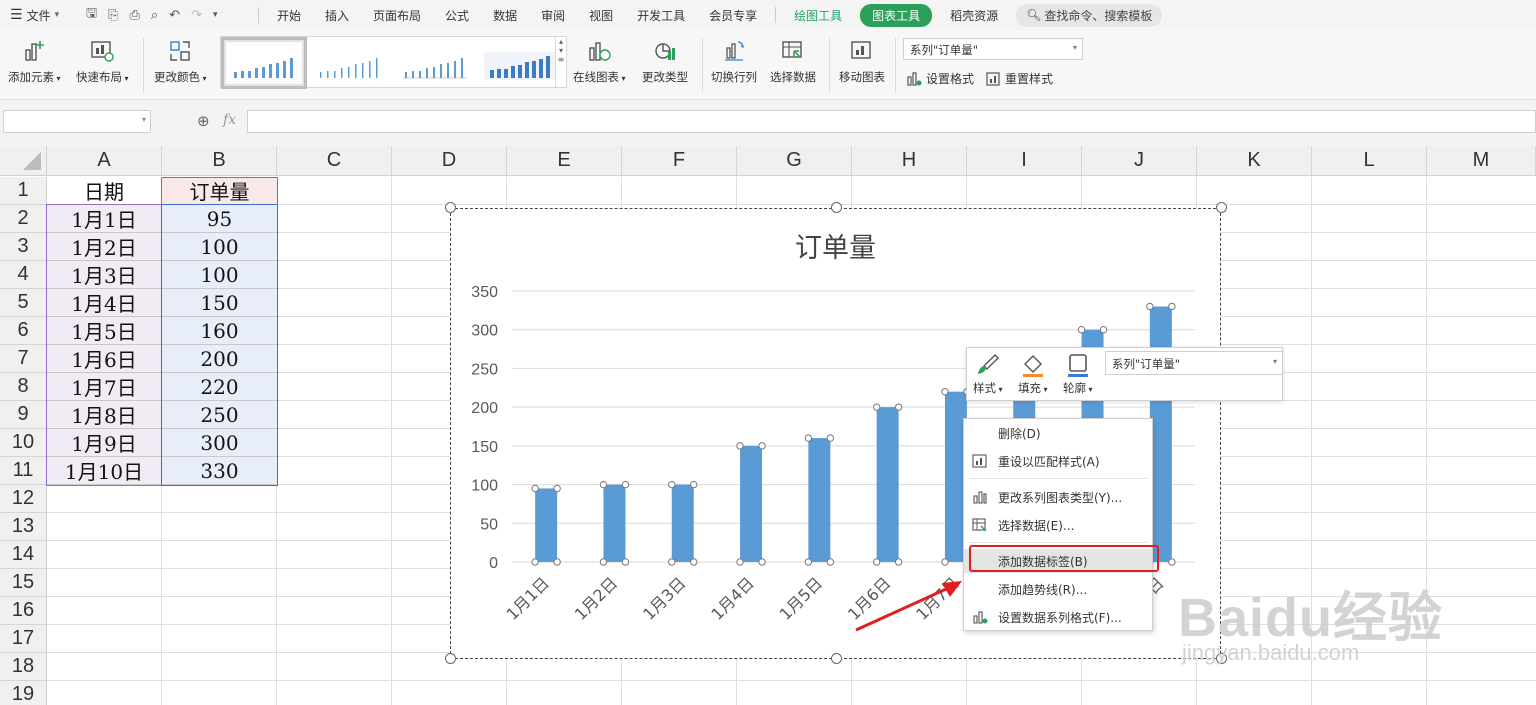  I want to click on cell-a1: 日期, so click(104, 191).